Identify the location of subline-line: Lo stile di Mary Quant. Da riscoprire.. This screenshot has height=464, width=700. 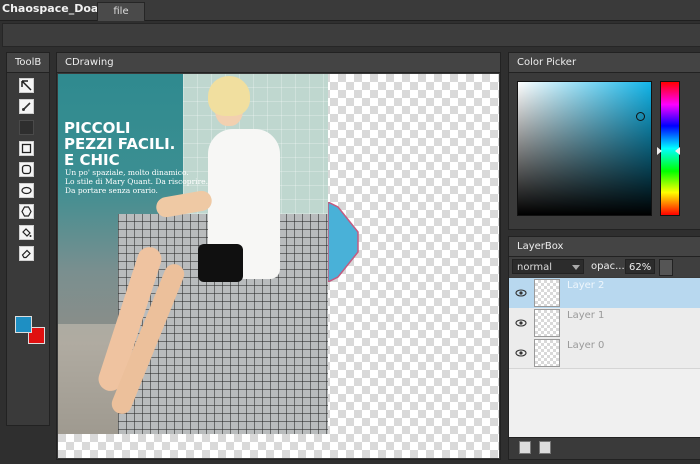
(136, 181).